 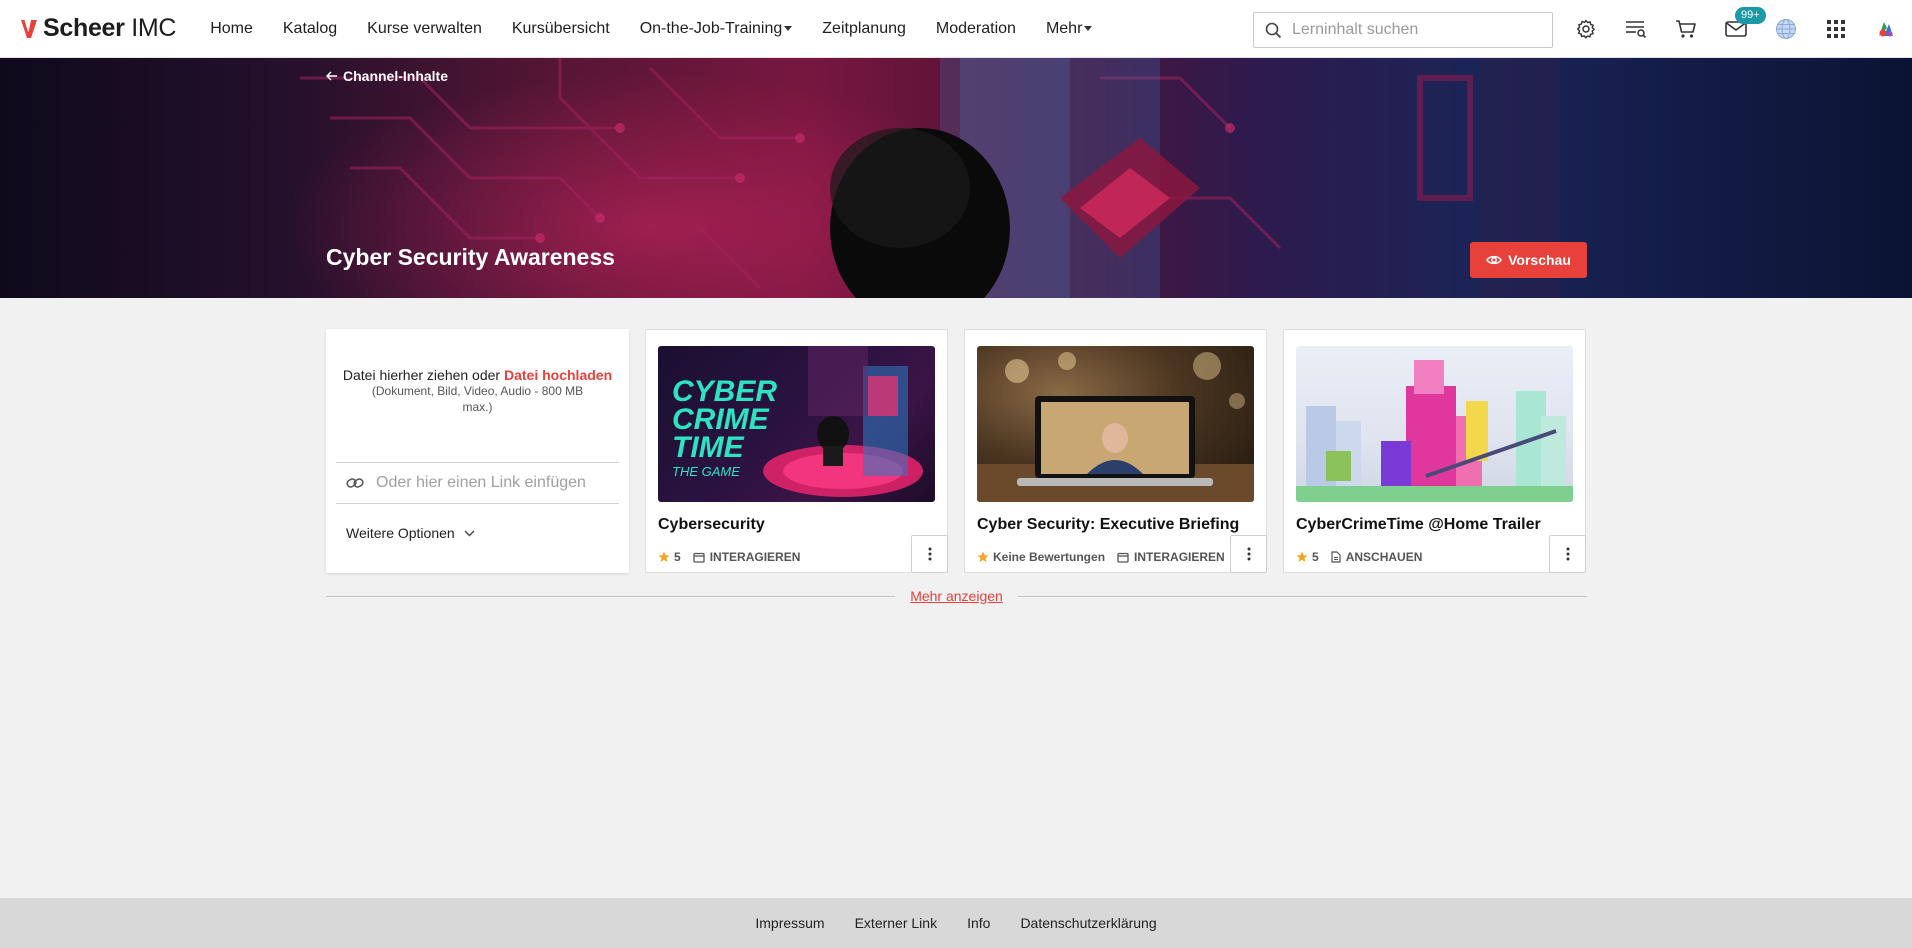 I want to click on back-to-channel-contents-link: Channel-Inhalte, so click(x=387, y=76).